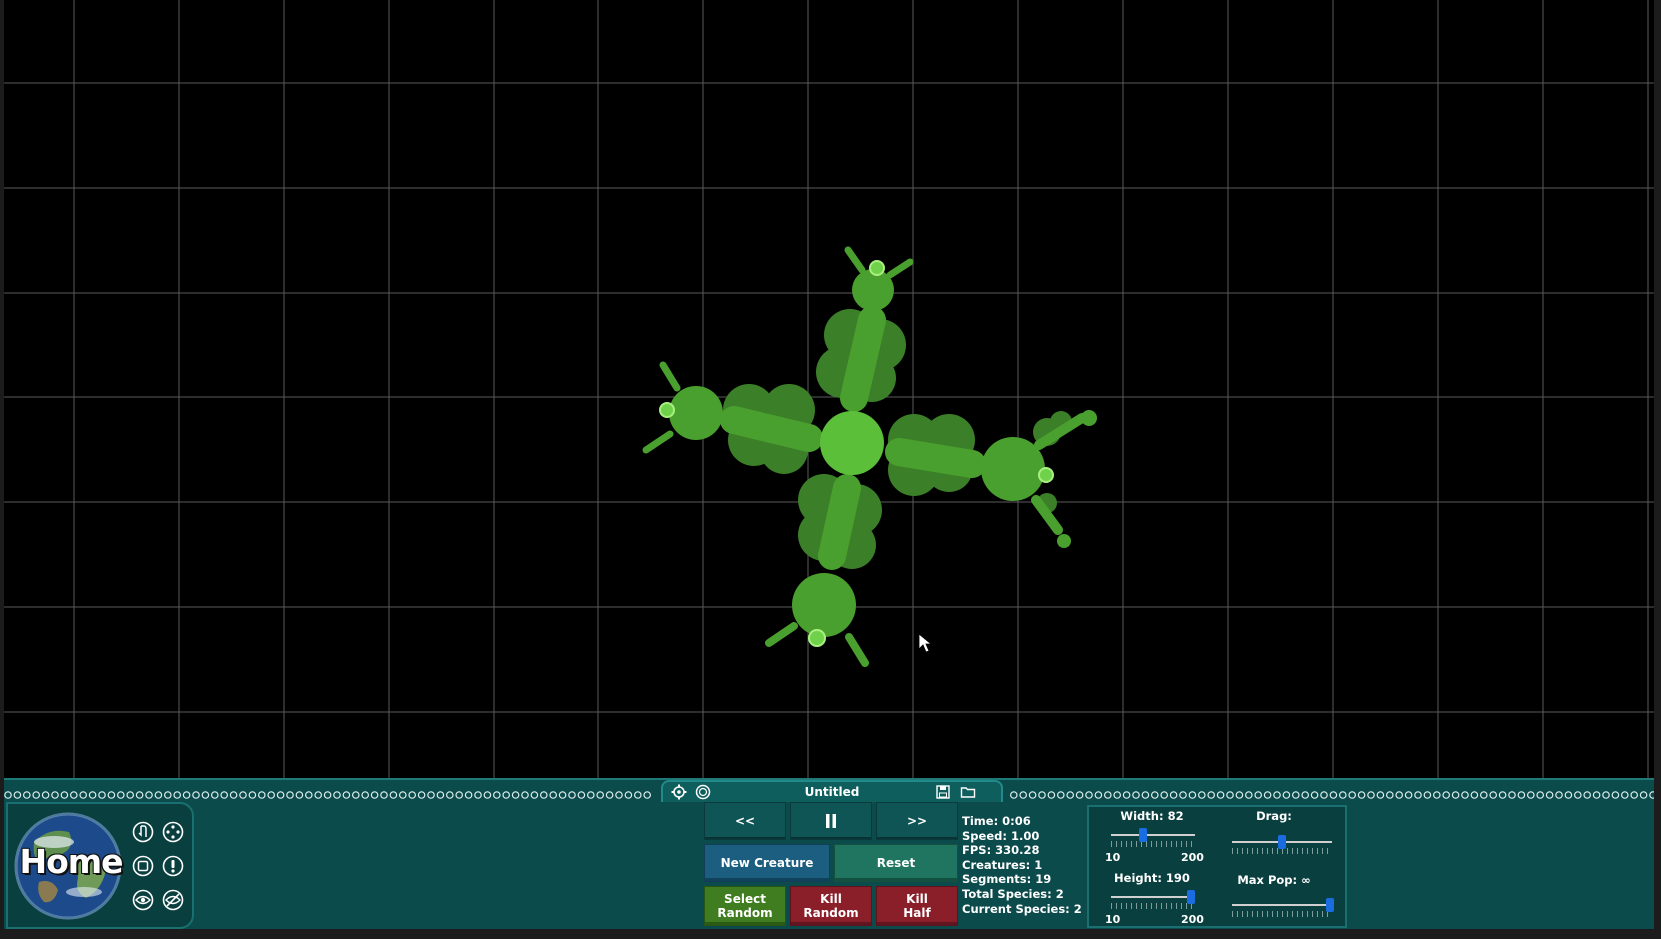 This screenshot has width=1661, height=939. What do you see at coordinates (1007, 879) in the screenshot?
I see `stat-segments: Segments: 19` at bounding box center [1007, 879].